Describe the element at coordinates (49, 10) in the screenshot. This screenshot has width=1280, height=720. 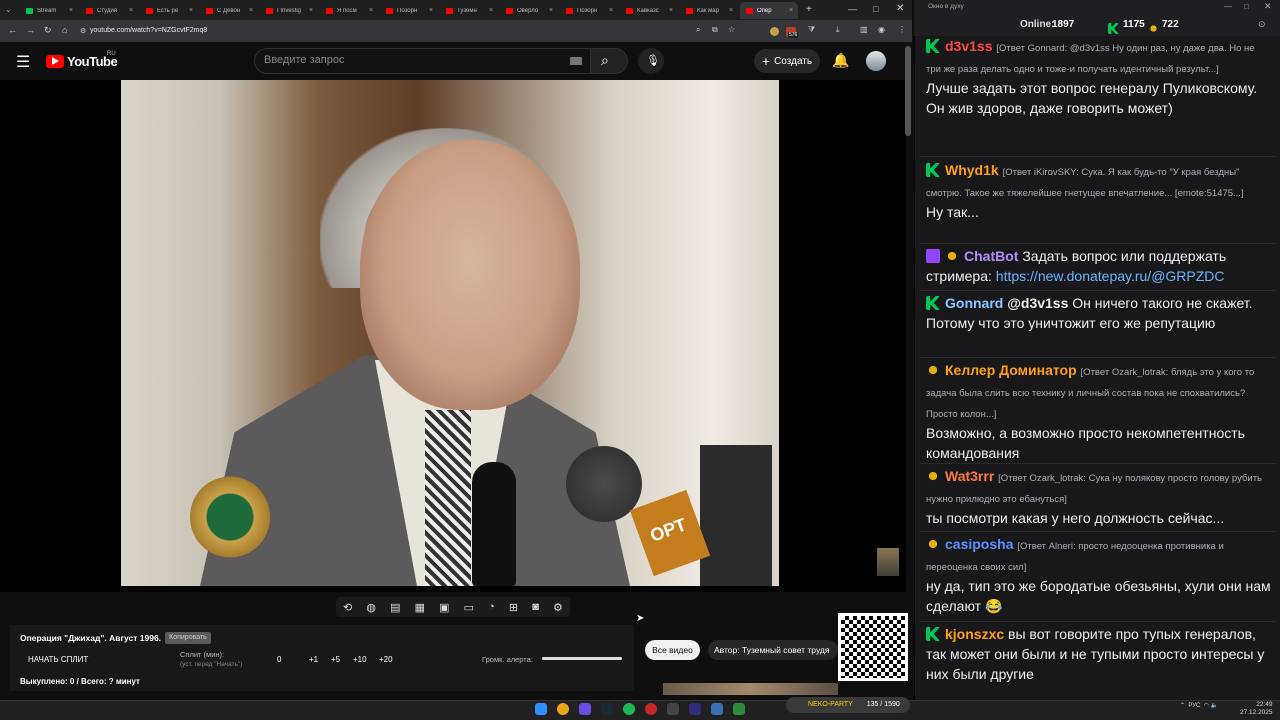
I see `browser-tab: Stream ×` at that location.